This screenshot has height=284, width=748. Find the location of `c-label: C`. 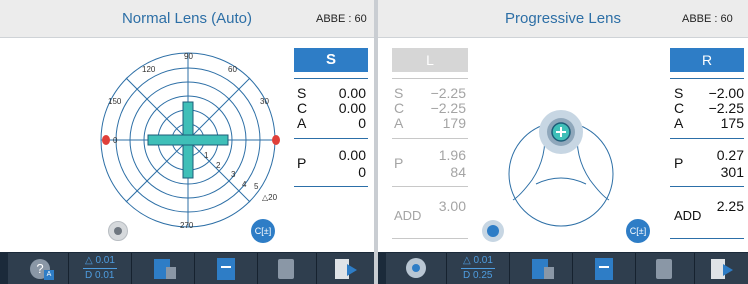

c-label: C is located at coordinates (302, 108).